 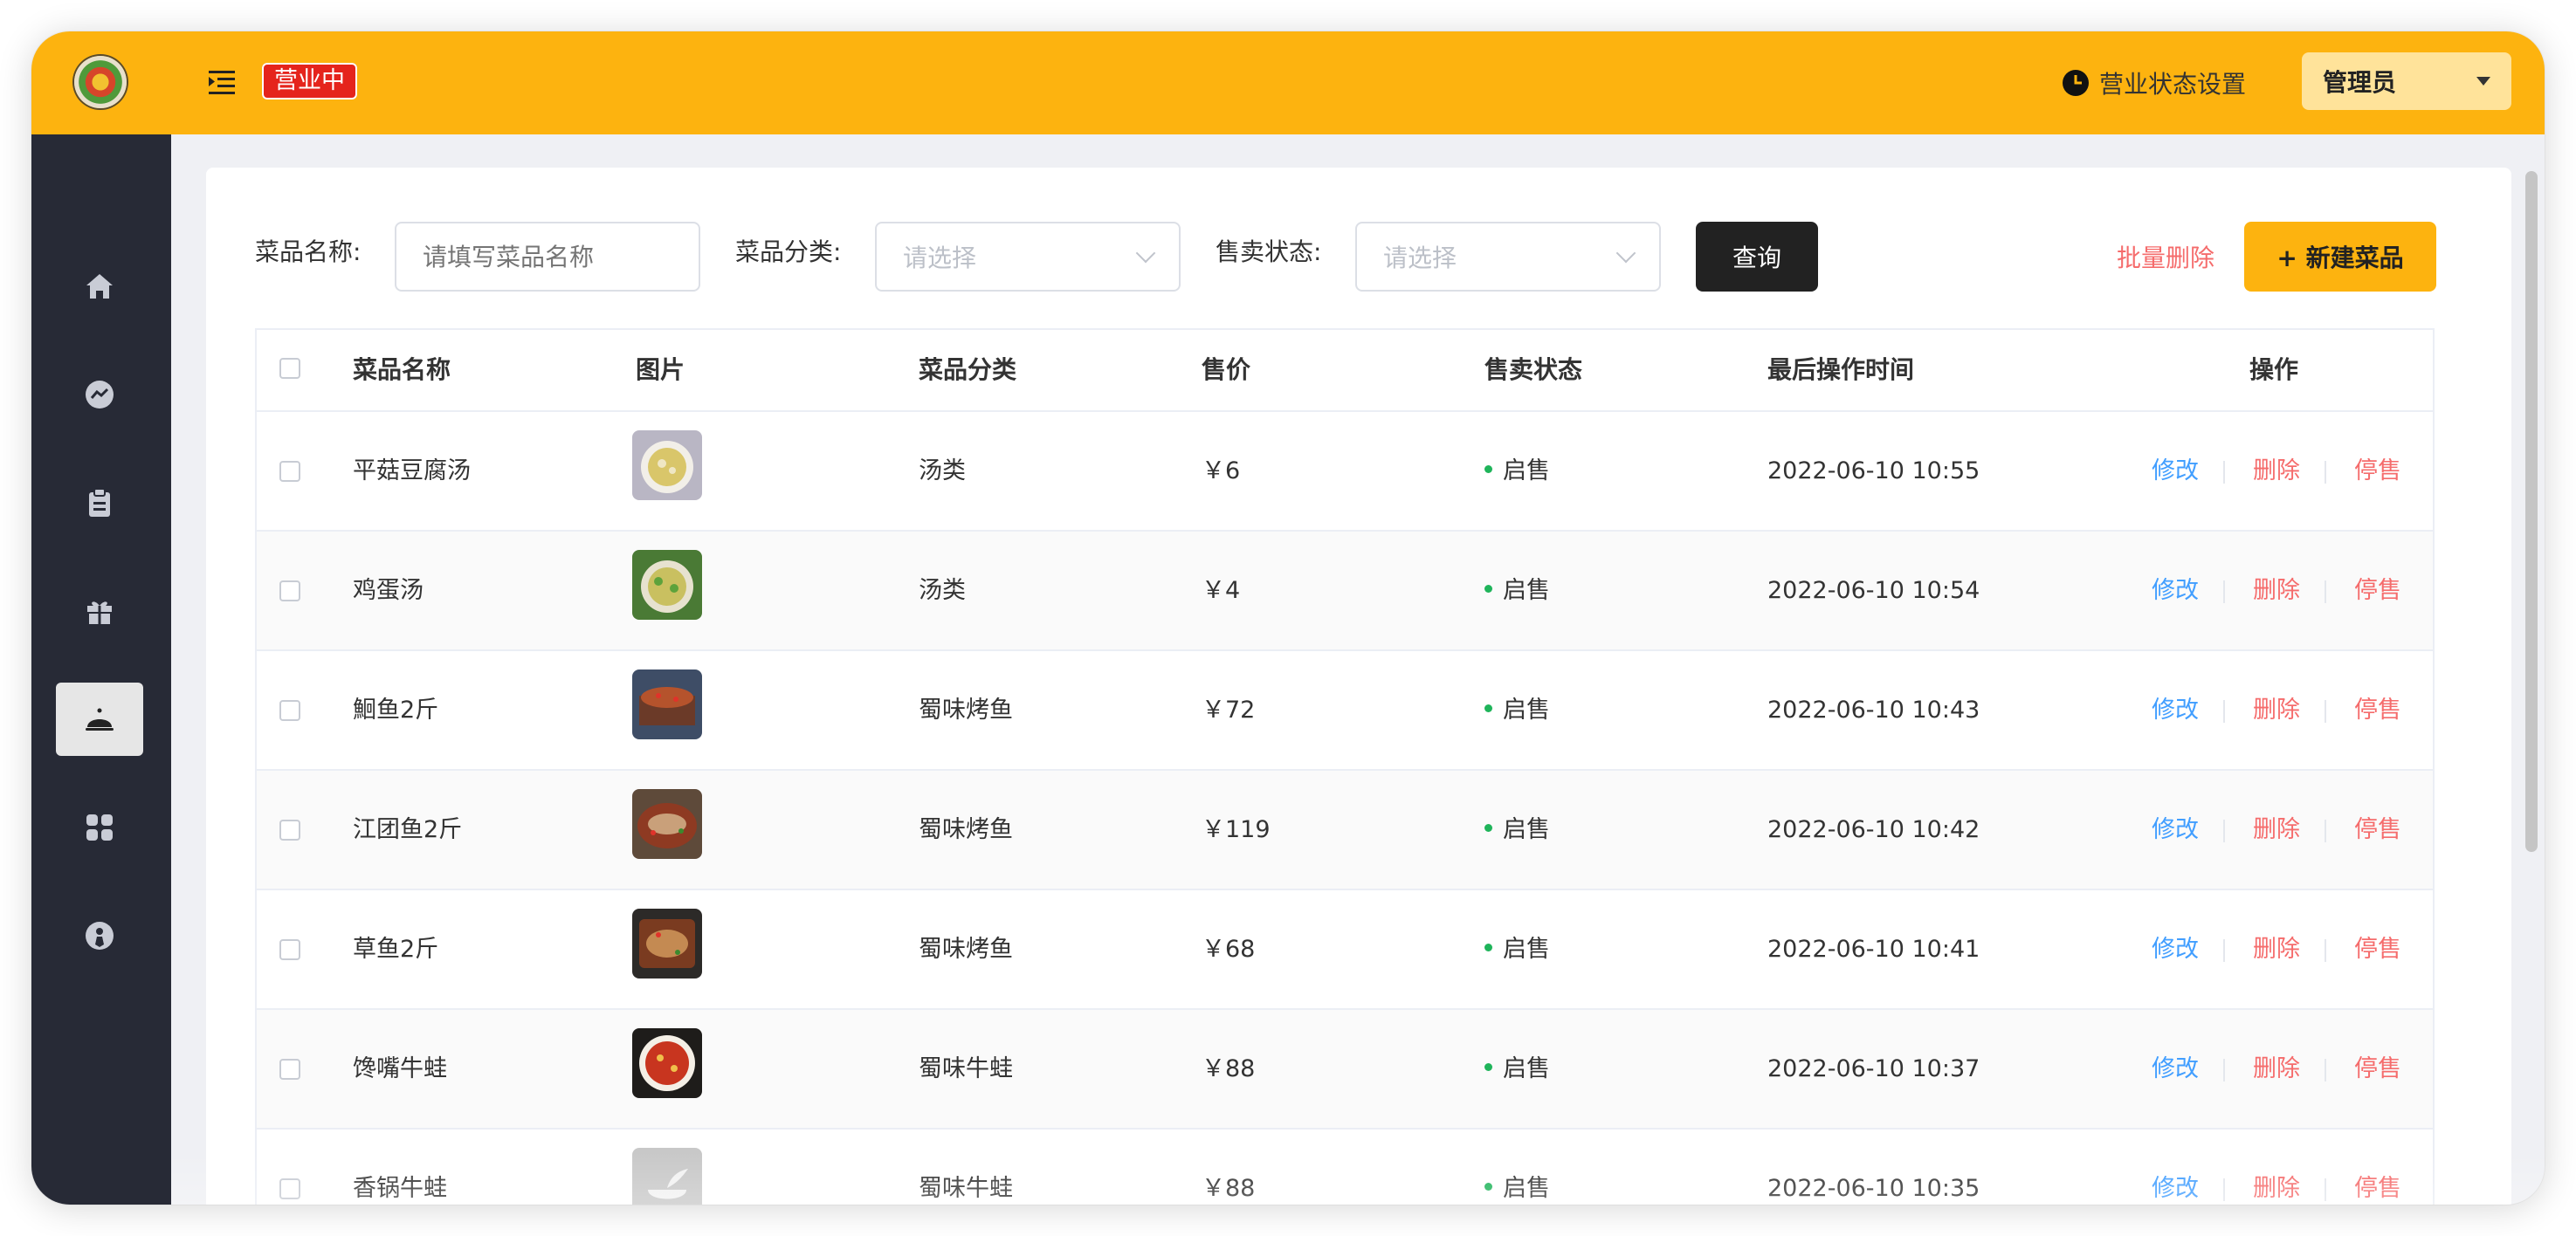 I want to click on column-header-category: 菜品分类, so click(x=968, y=369).